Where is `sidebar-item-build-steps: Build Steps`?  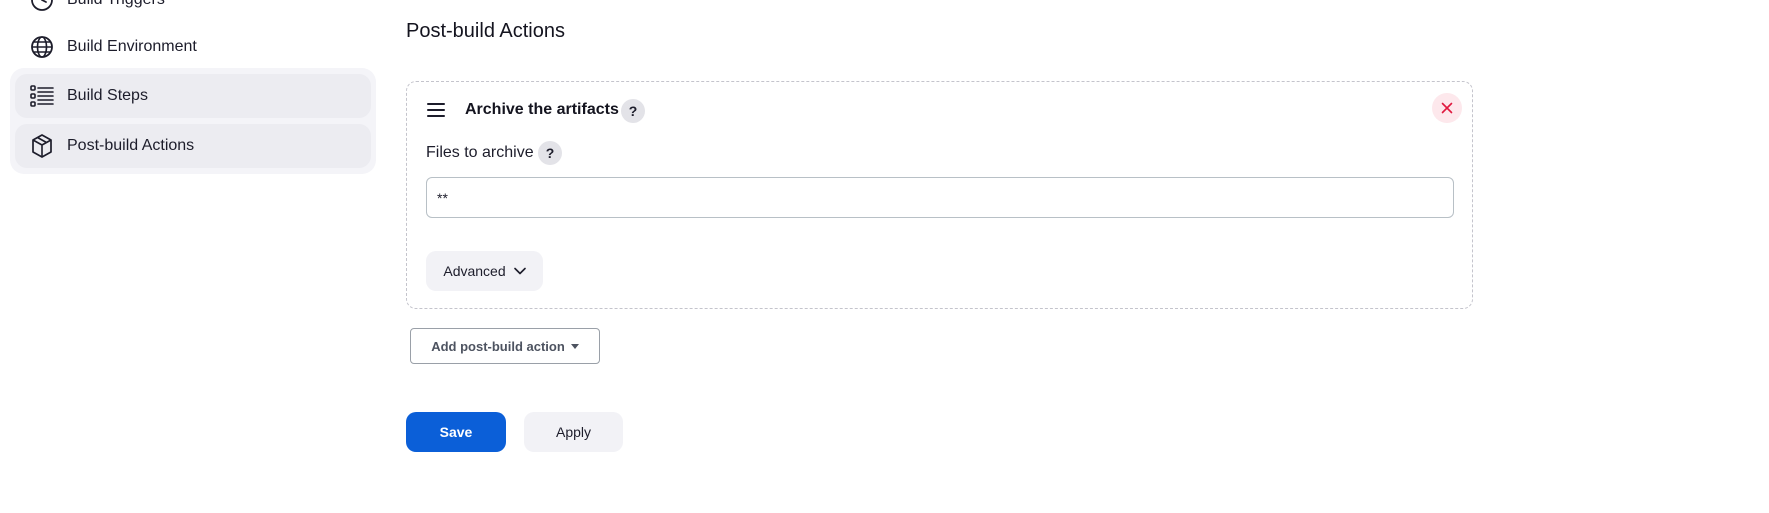
sidebar-item-build-steps: Build Steps is located at coordinates (193, 96).